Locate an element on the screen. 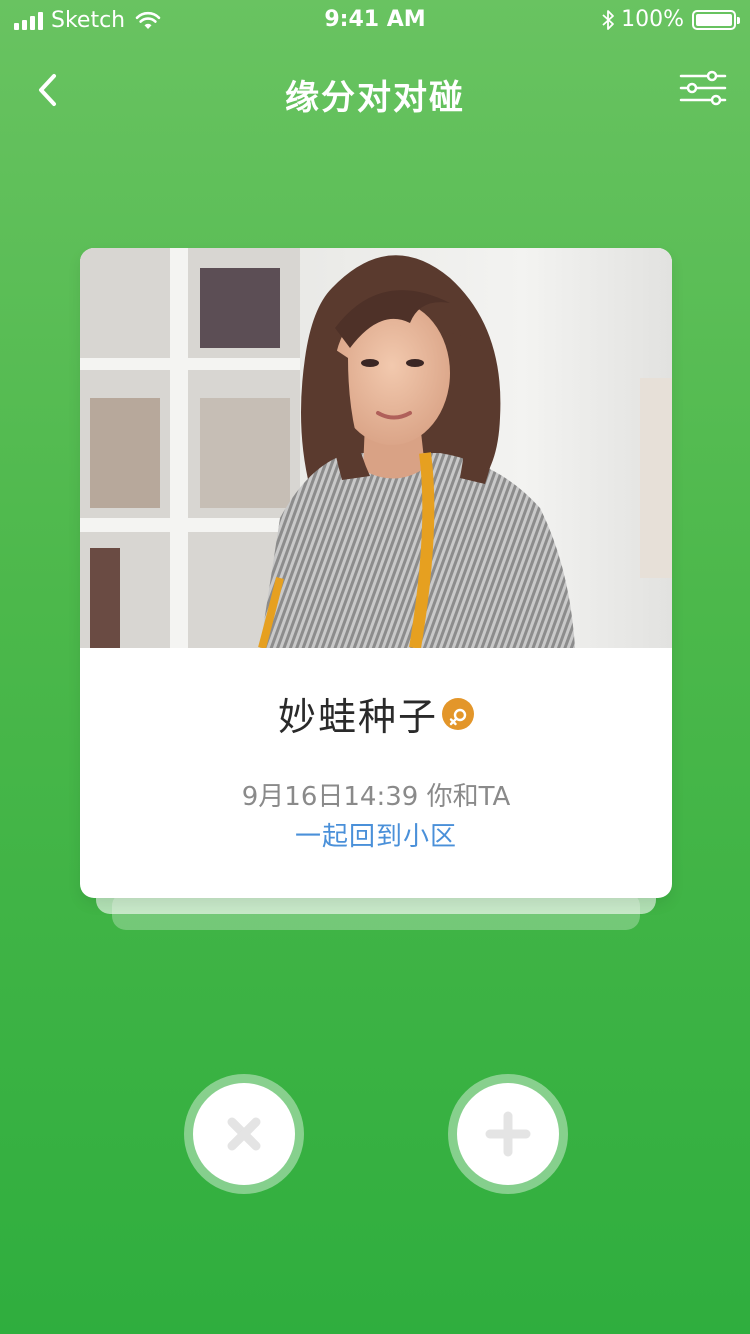 This screenshot has width=750, height=1334. filter-button is located at coordinates (703, 88).